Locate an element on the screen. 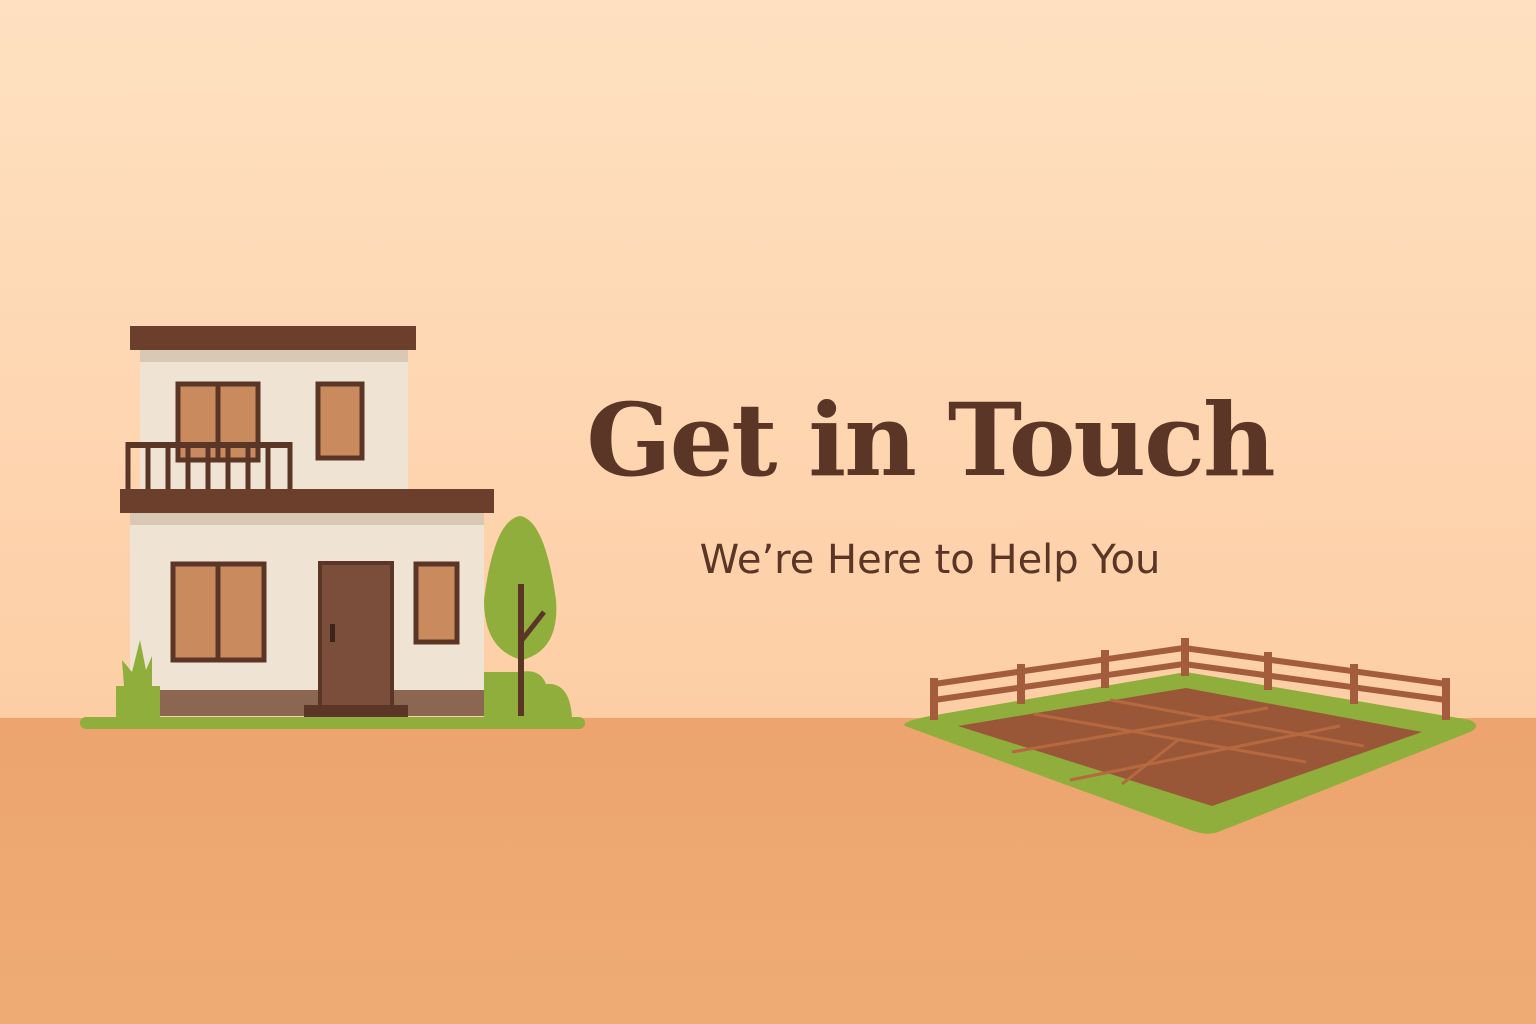  plot-illustration is located at coordinates (1190, 736).